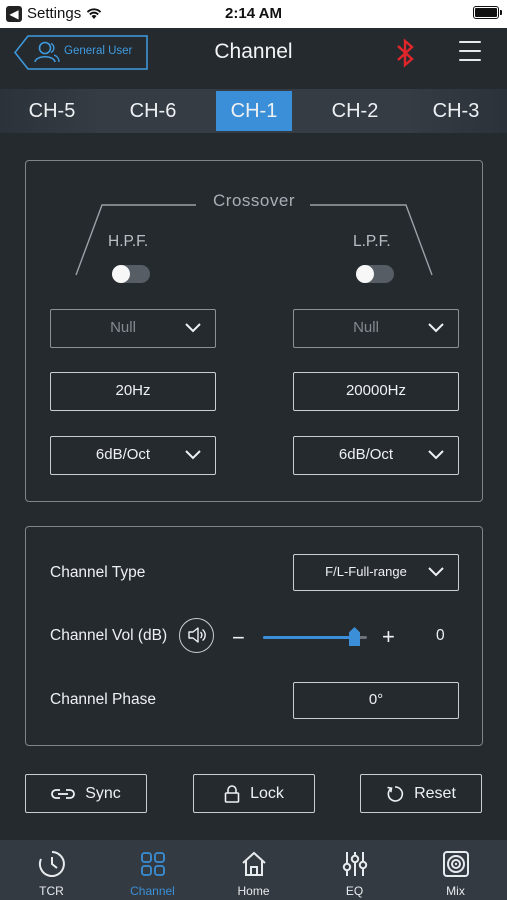  Describe the element at coordinates (128, 241) in the screenshot. I see `hpf-label: H.P.F.` at that location.